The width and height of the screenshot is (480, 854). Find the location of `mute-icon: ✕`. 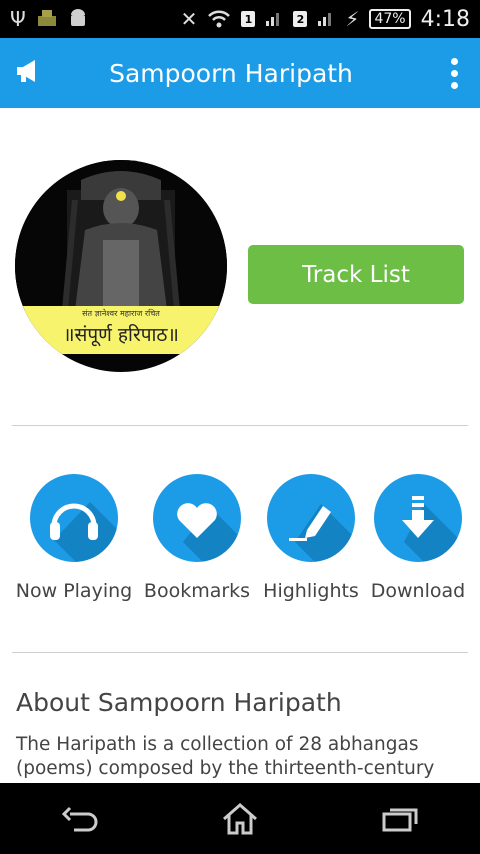

mute-icon: ✕ is located at coordinates (189, 19).